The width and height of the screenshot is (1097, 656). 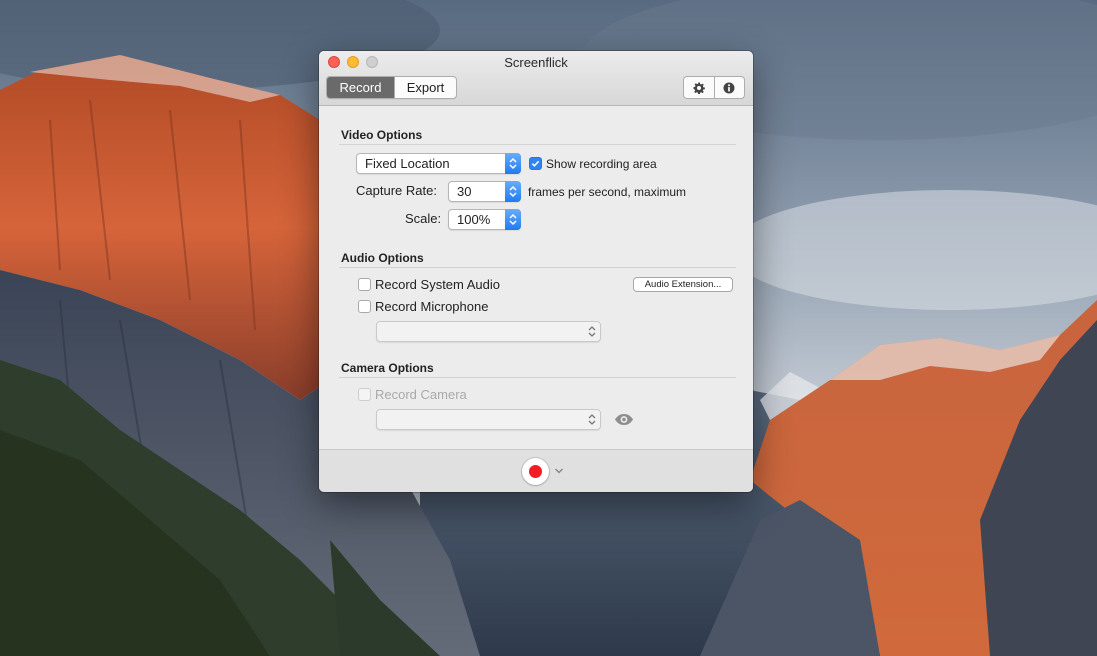 What do you see at coordinates (438, 284) in the screenshot?
I see `record-system-audio-label: Record System Audio` at bounding box center [438, 284].